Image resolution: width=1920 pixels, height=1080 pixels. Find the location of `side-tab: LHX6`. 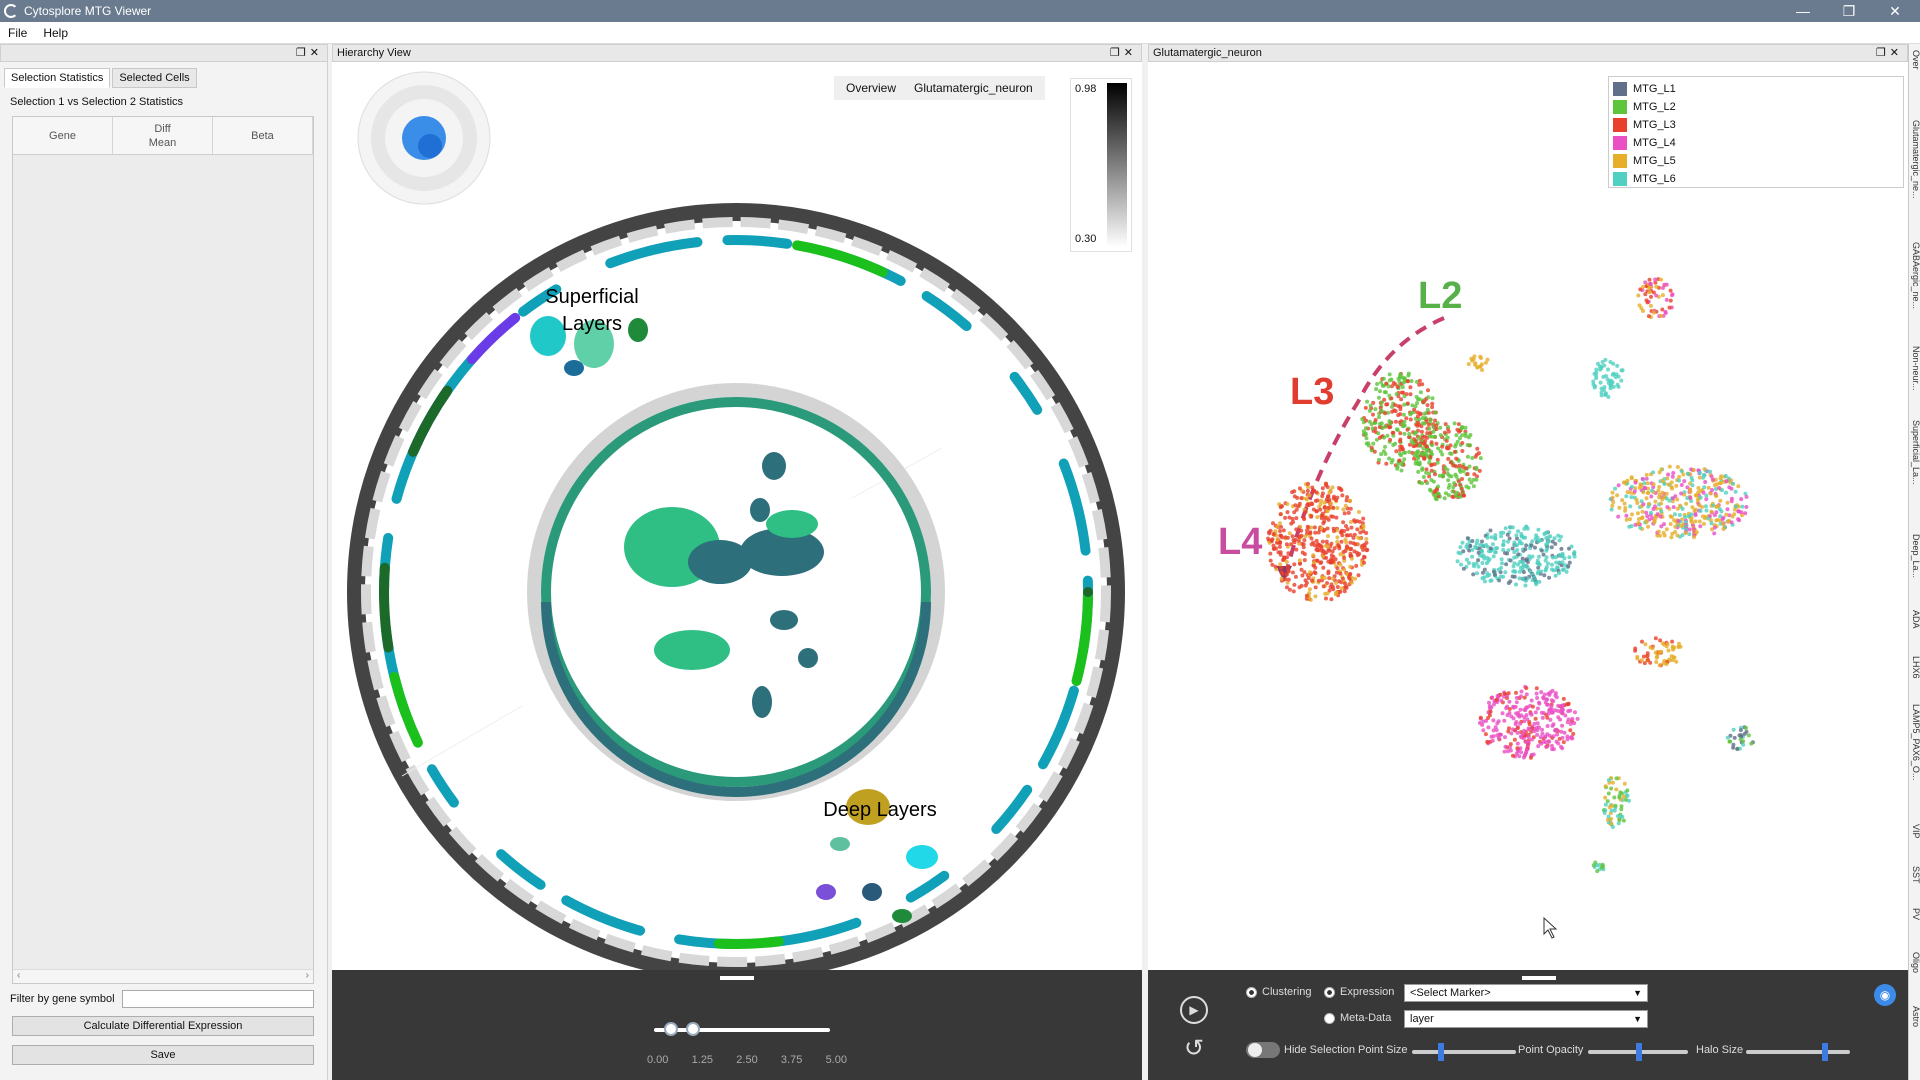

side-tab: LHX6 is located at coordinates (1914, 672).